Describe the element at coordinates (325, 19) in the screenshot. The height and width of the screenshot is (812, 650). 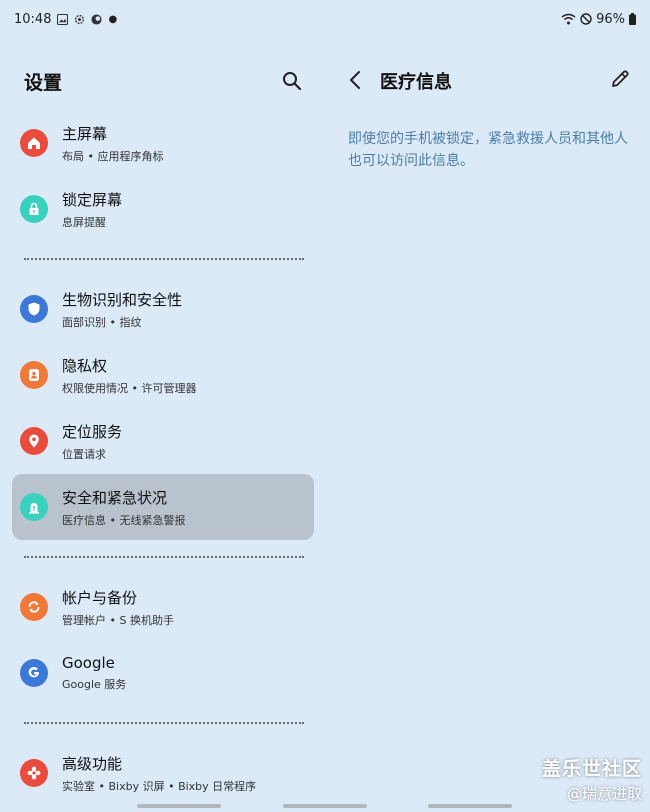
I see `status-bar: 10:48 ● 96%` at that location.